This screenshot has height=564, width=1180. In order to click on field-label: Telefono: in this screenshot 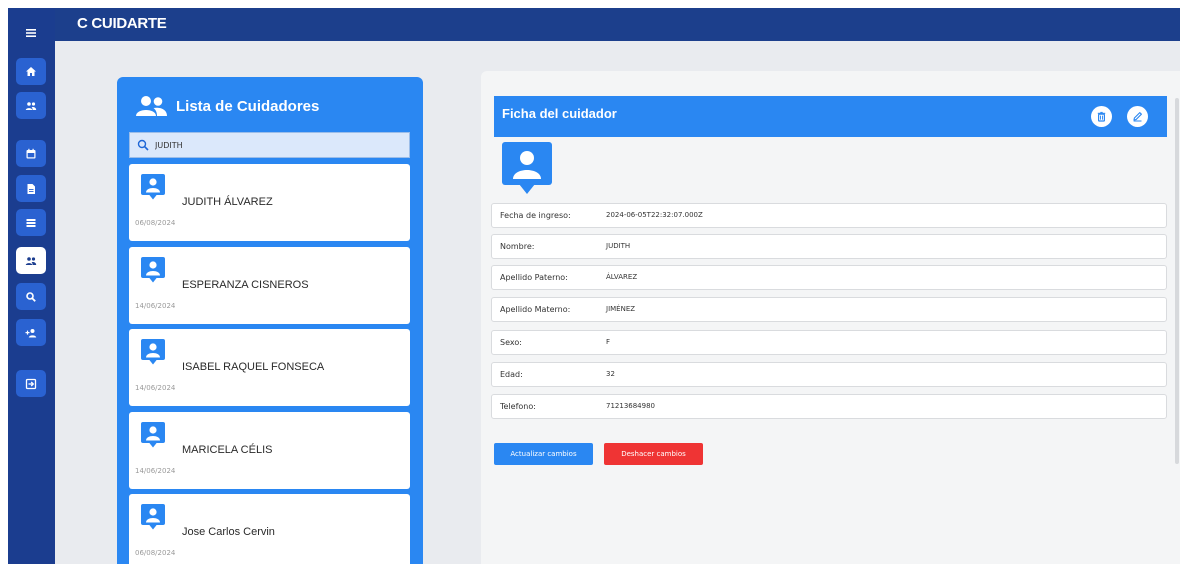, I will do `click(518, 406)`.